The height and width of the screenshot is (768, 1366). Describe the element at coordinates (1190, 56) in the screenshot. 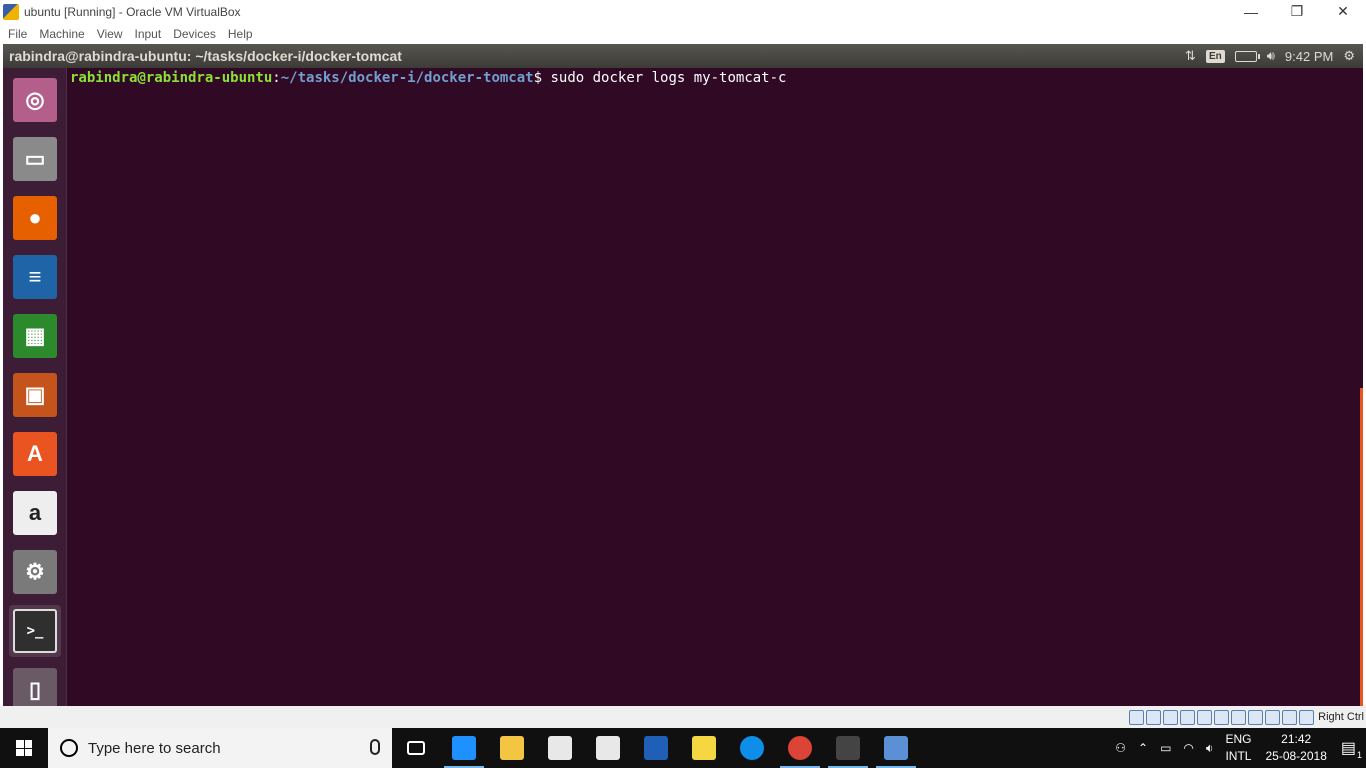

I see `network-icon: ⇅` at that location.